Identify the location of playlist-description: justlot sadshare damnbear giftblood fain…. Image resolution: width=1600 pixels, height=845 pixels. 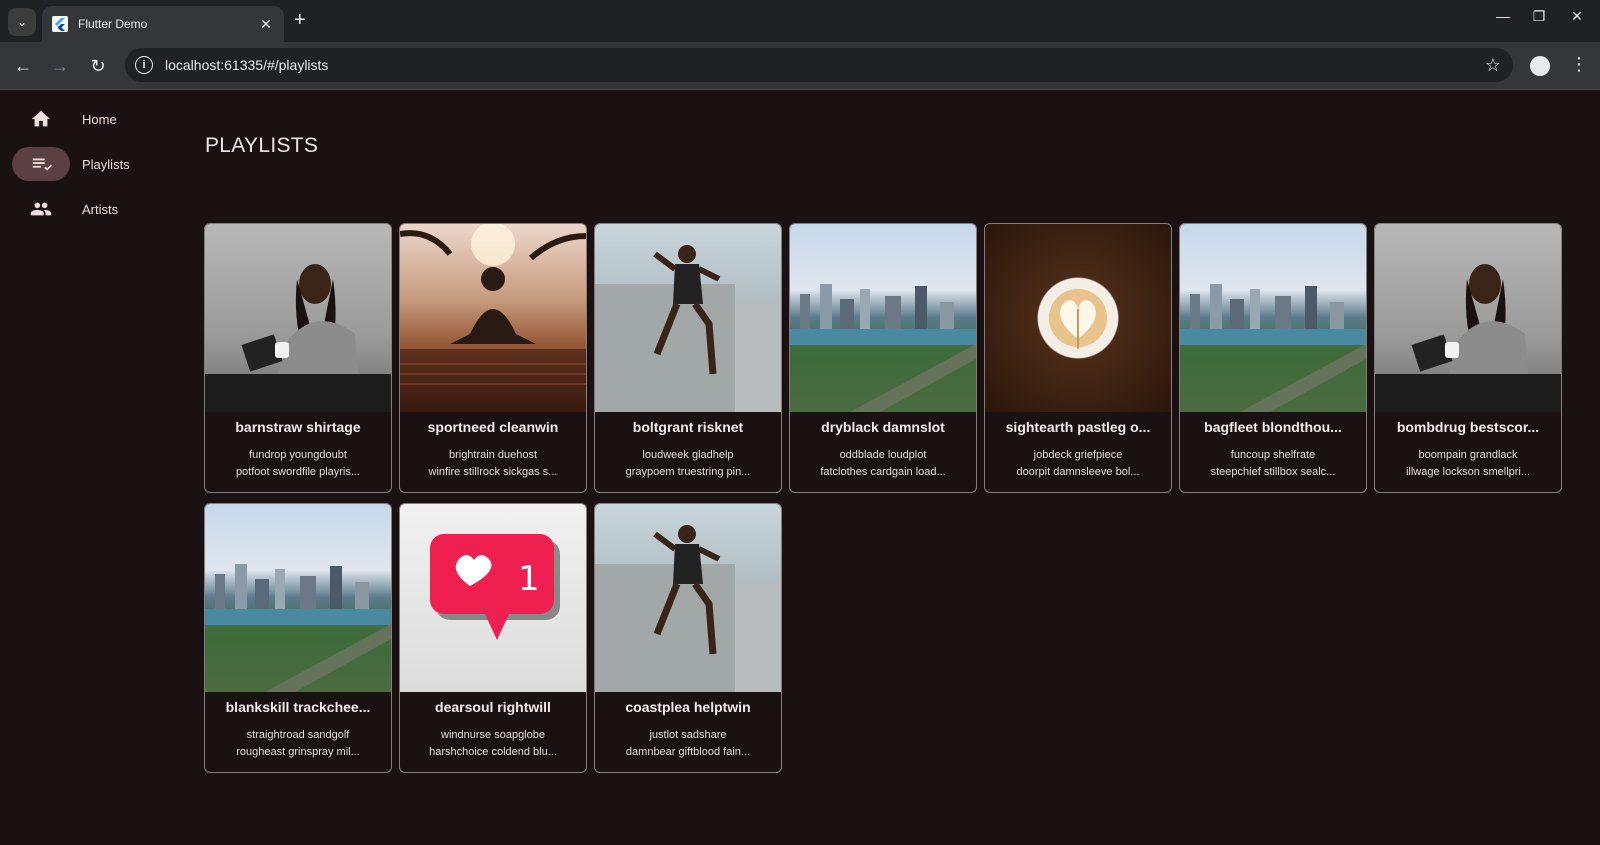
(688, 744).